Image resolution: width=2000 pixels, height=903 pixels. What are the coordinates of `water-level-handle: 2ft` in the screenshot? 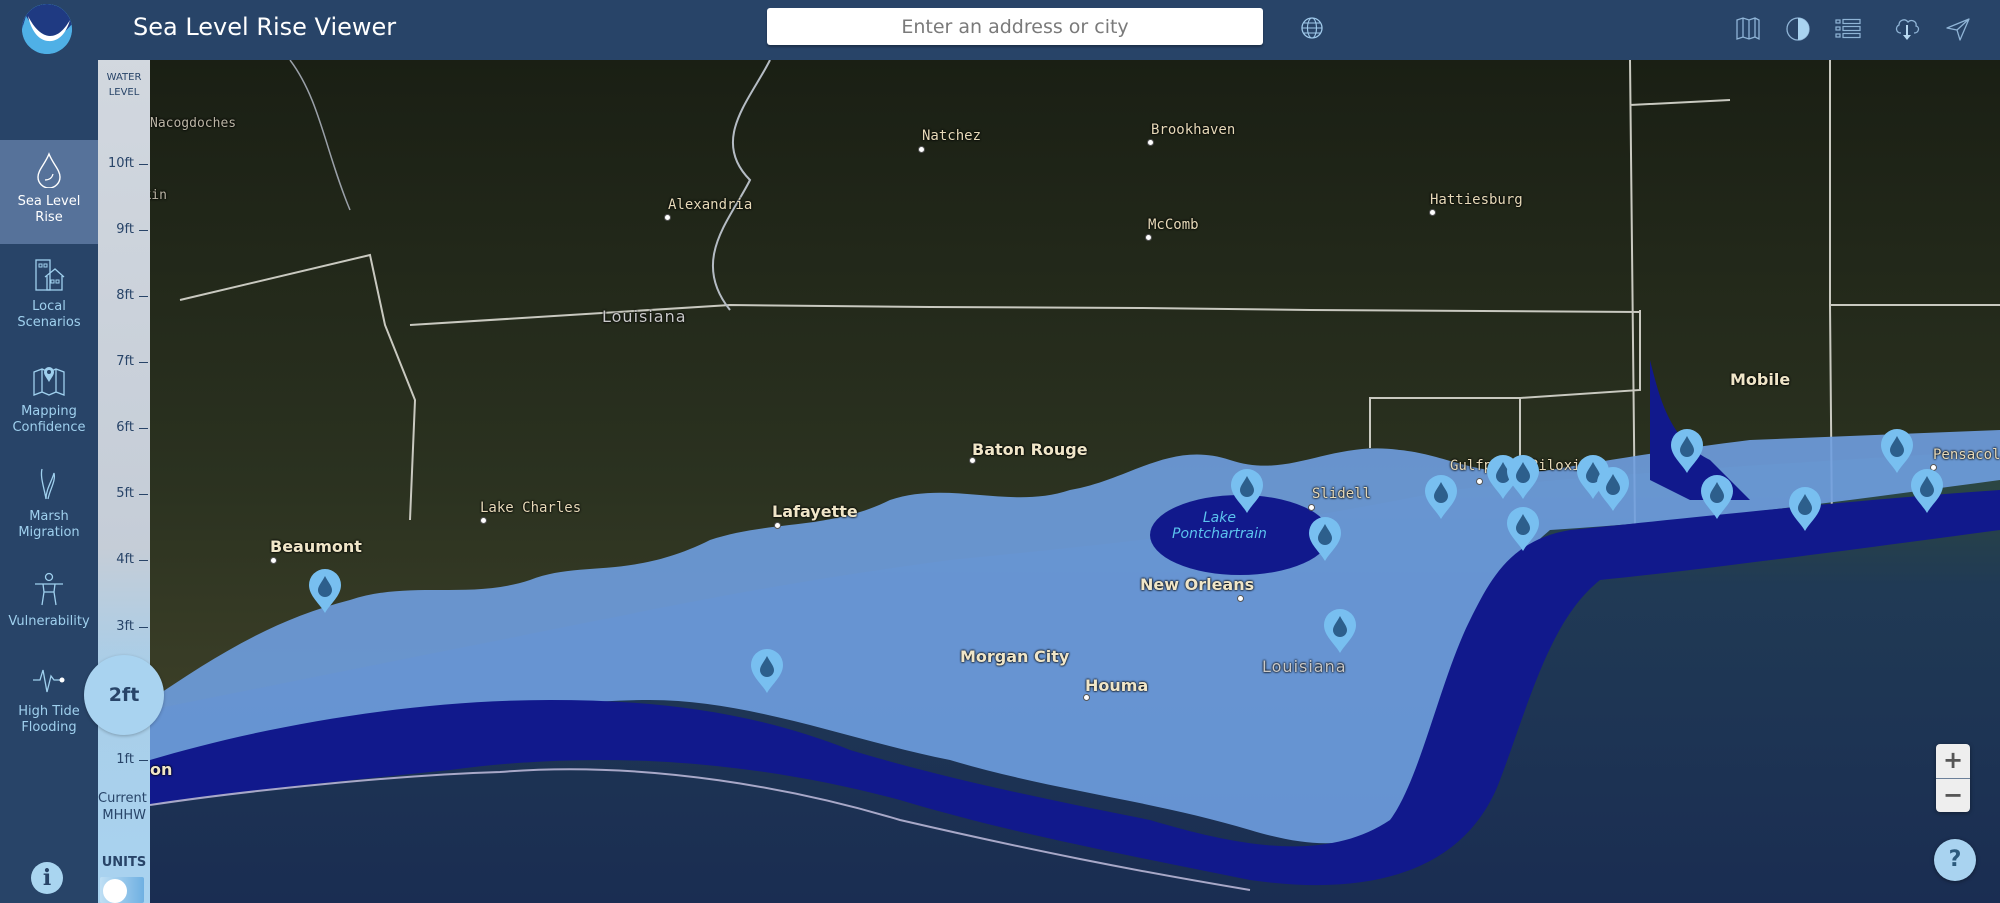 It's located at (124, 695).